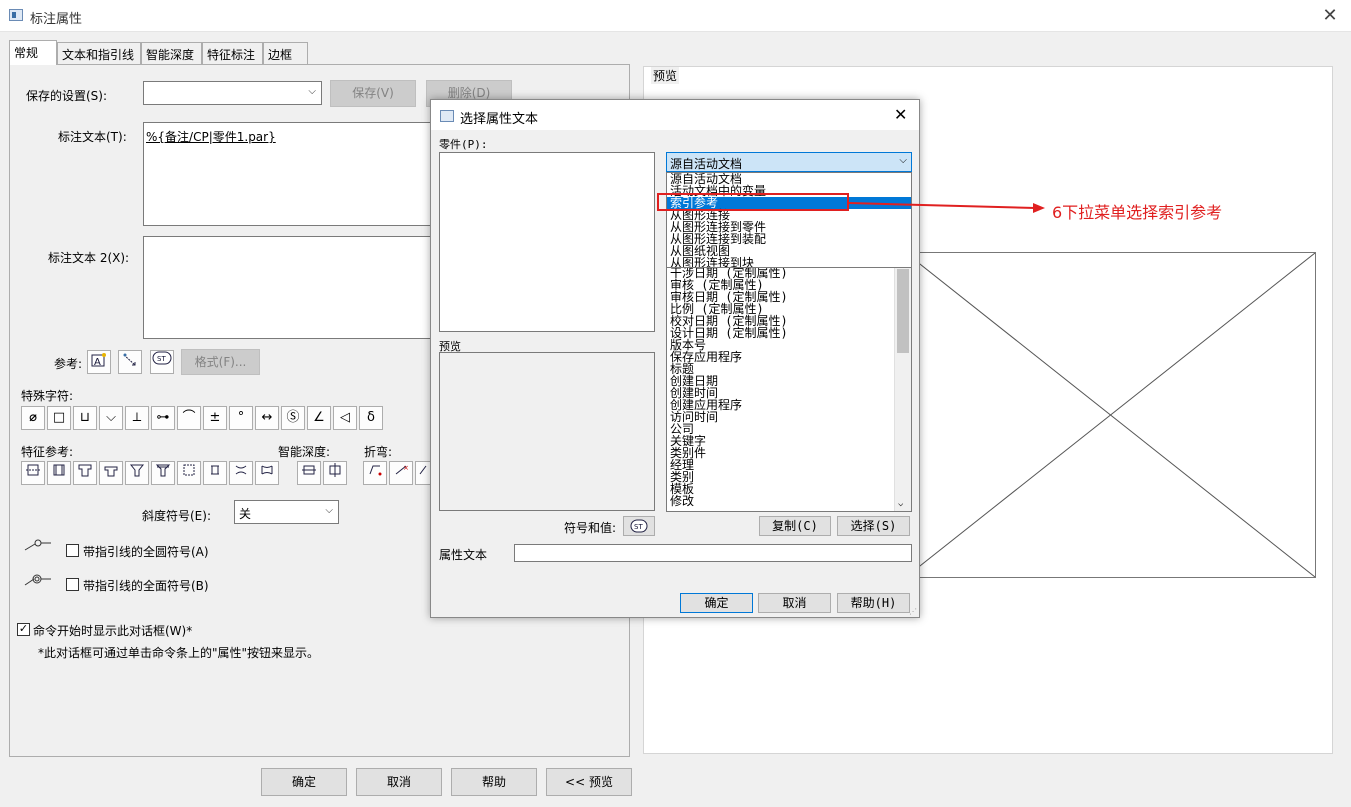 This screenshot has width=1351, height=807. Describe the element at coordinates (304, 452) in the screenshot. I see `smart-depth-label: 智能深度:` at that location.